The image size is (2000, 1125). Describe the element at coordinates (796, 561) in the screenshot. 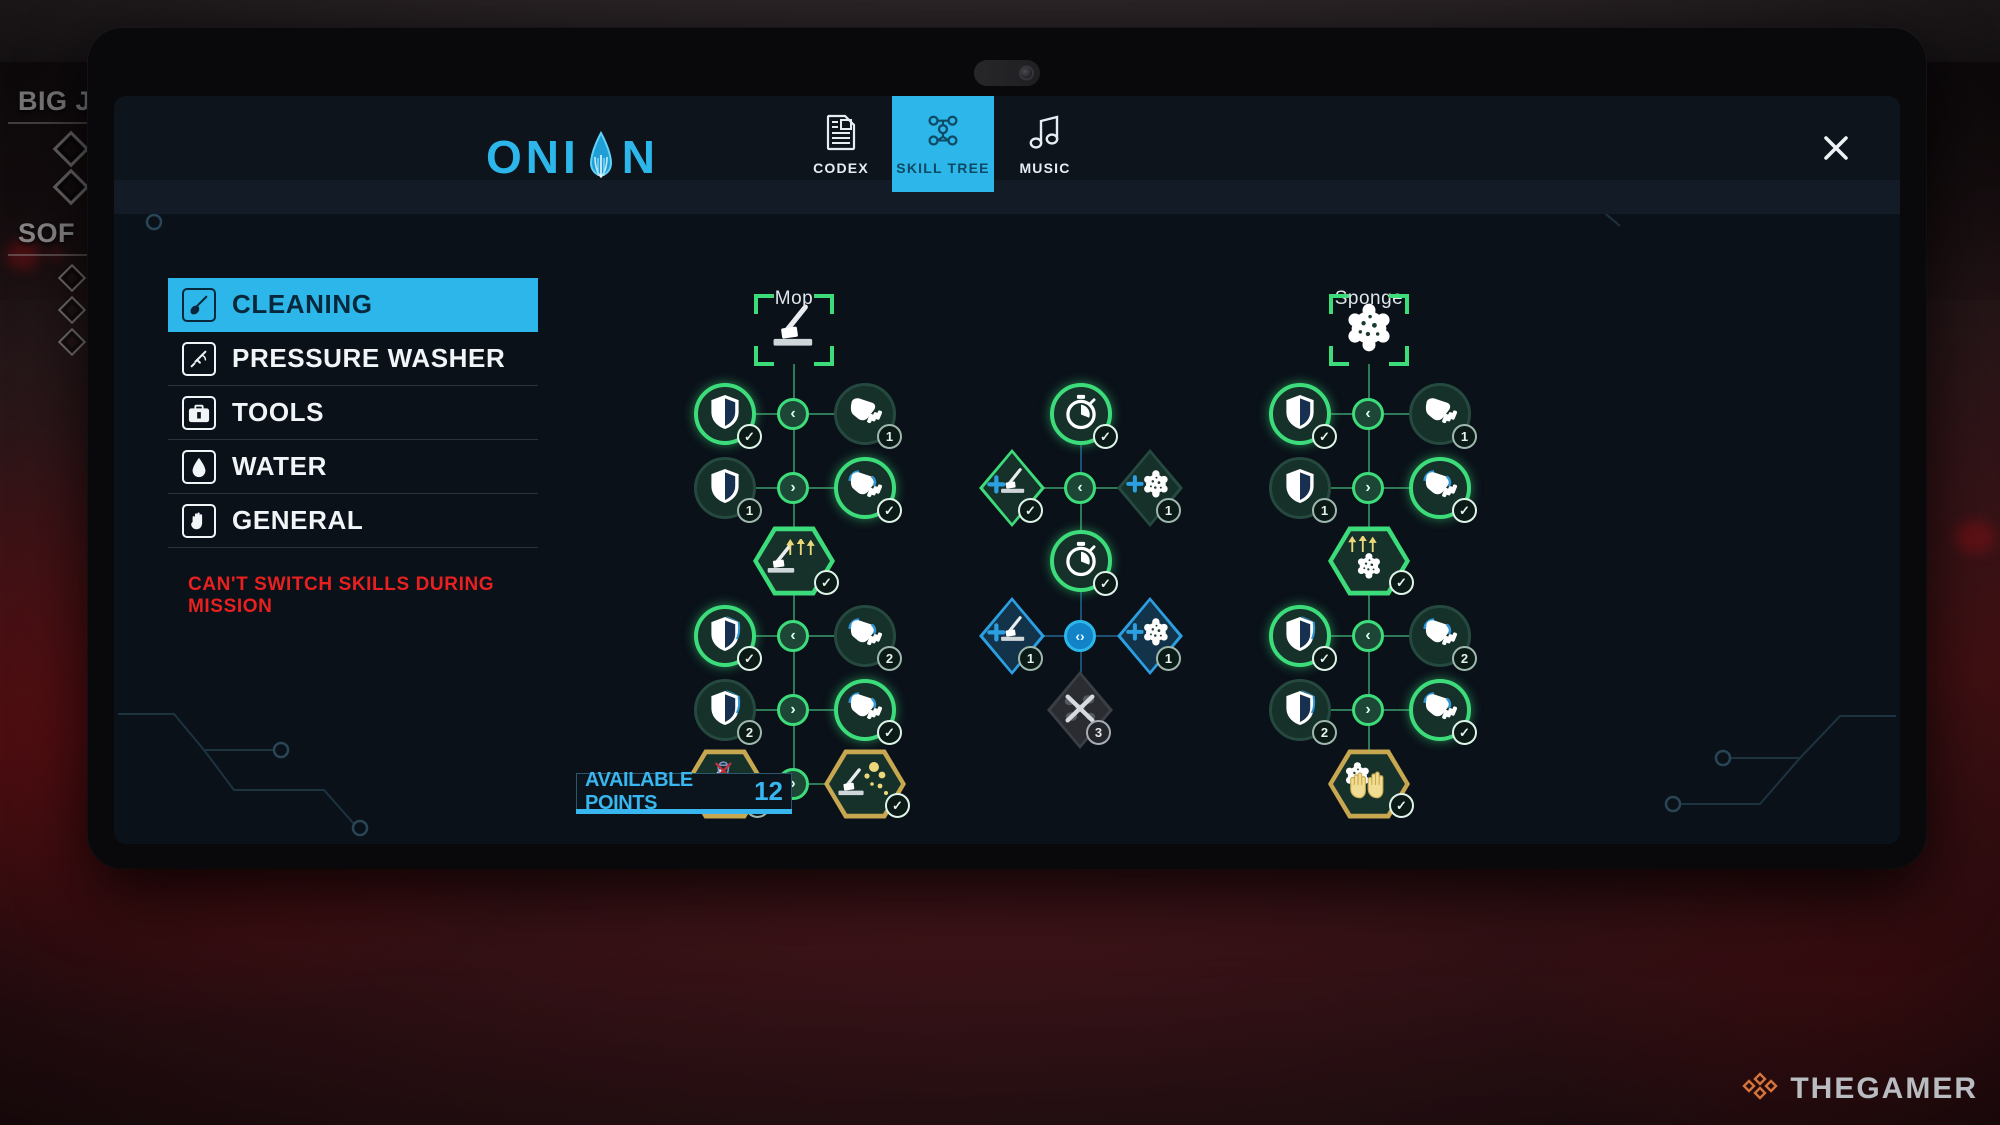

I see `skill-mop-upgrade-hex: ✓` at that location.